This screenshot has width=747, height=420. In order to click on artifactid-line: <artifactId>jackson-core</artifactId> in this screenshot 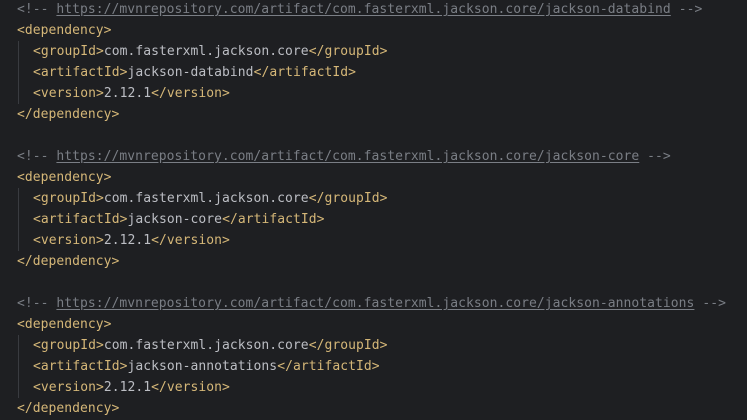, I will do `click(170, 219)`.